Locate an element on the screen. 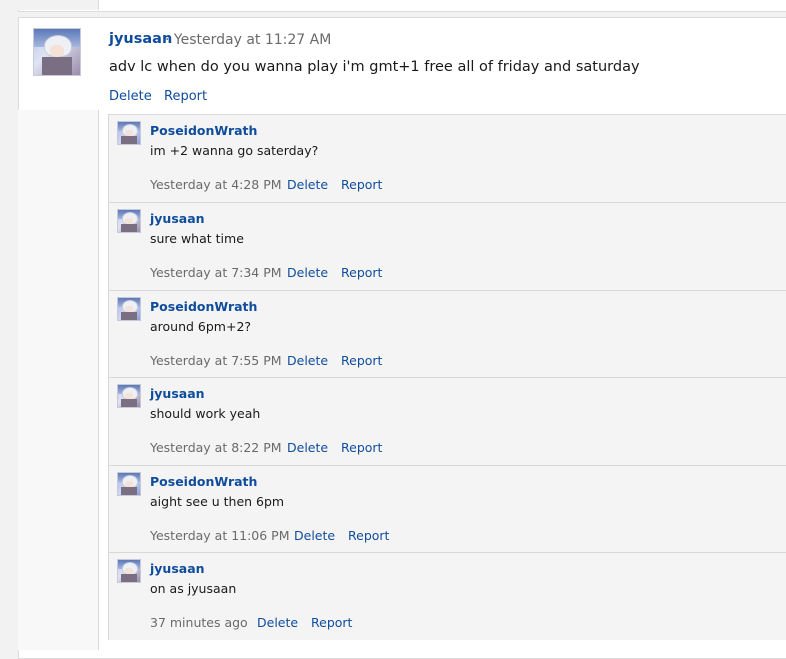 The height and width of the screenshot is (659, 786). reply-timestamp: Yesterday at 11:06 PM is located at coordinates (220, 535).